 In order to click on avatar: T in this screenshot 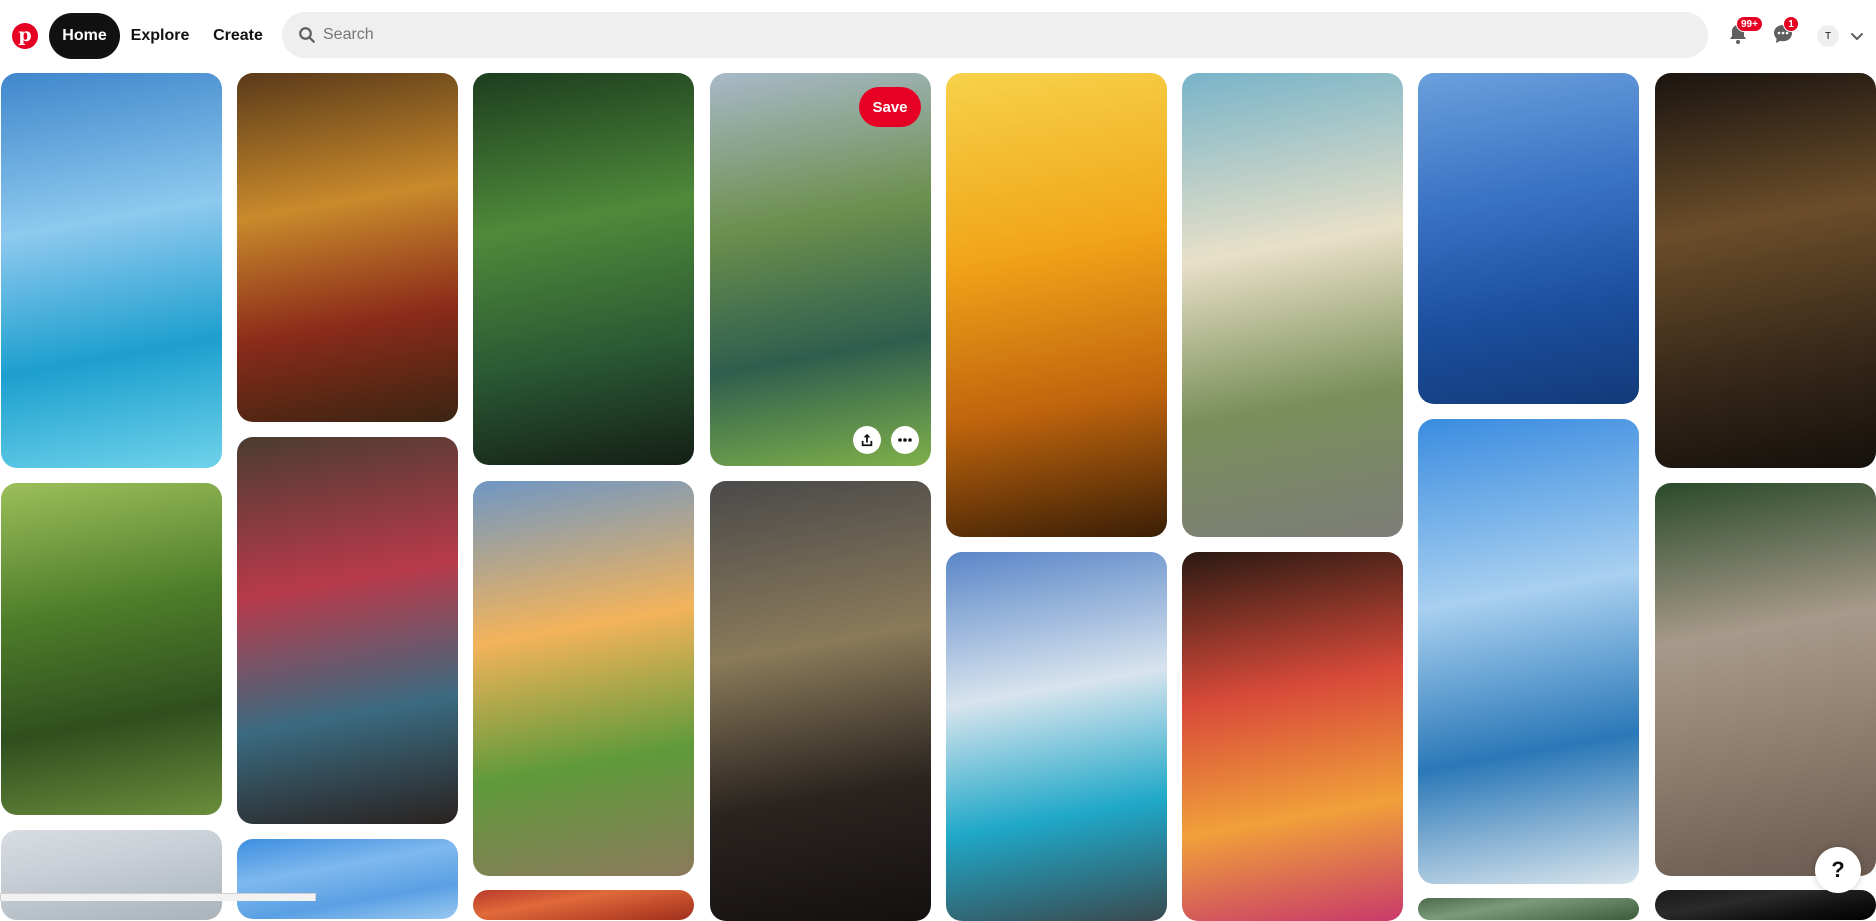, I will do `click(1828, 36)`.